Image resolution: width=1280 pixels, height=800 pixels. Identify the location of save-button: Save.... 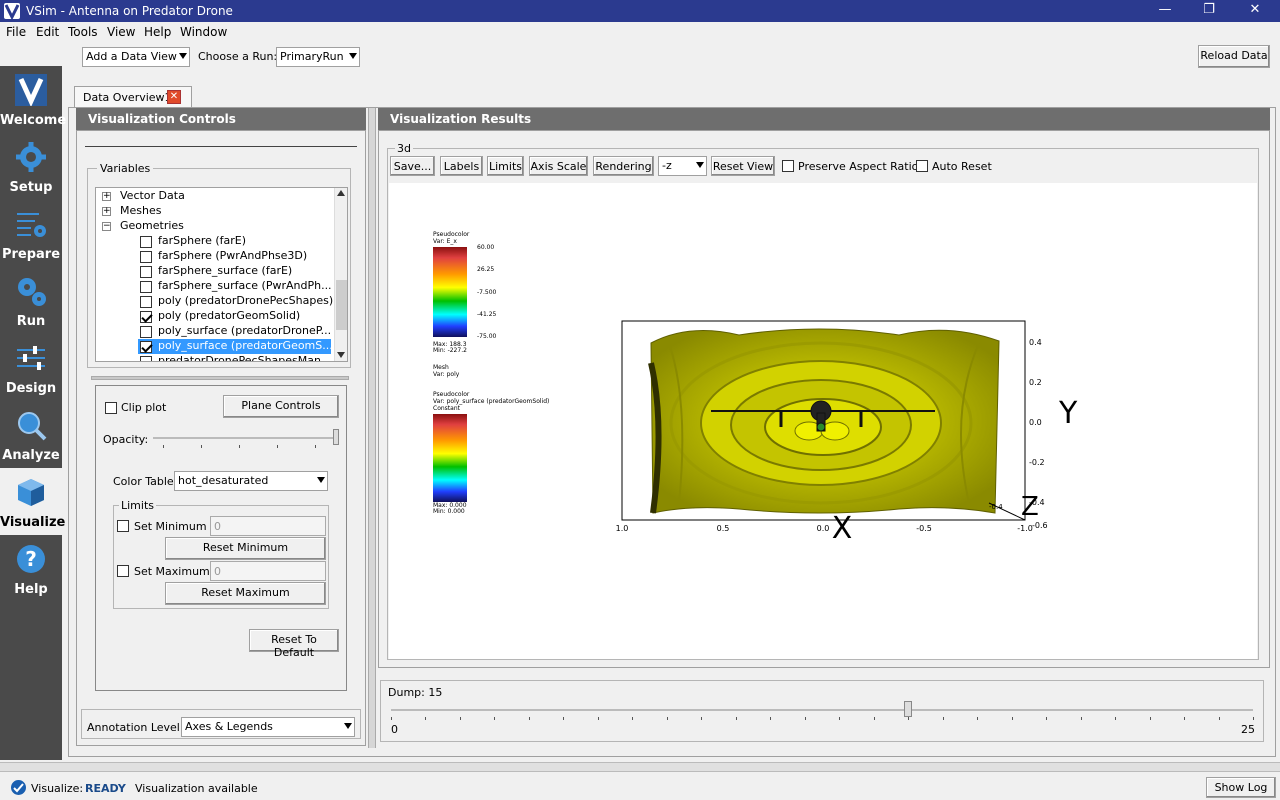
(412, 166).